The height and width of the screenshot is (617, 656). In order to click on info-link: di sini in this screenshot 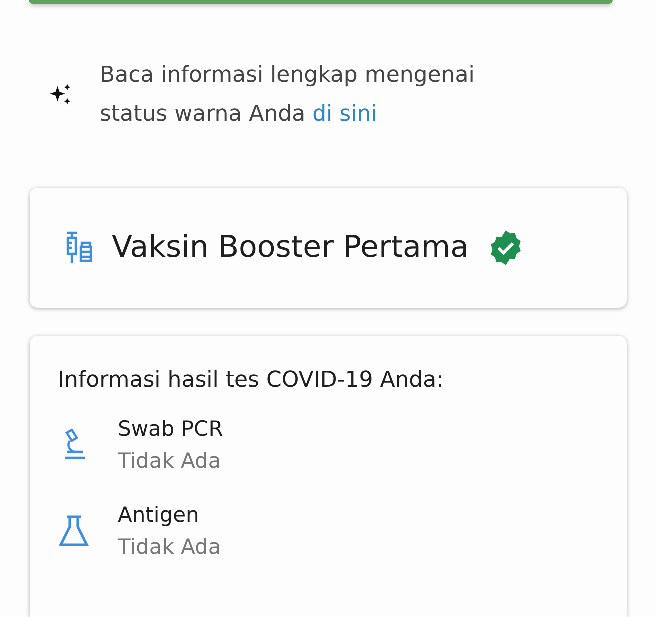, I will do `click(345, 114)`.